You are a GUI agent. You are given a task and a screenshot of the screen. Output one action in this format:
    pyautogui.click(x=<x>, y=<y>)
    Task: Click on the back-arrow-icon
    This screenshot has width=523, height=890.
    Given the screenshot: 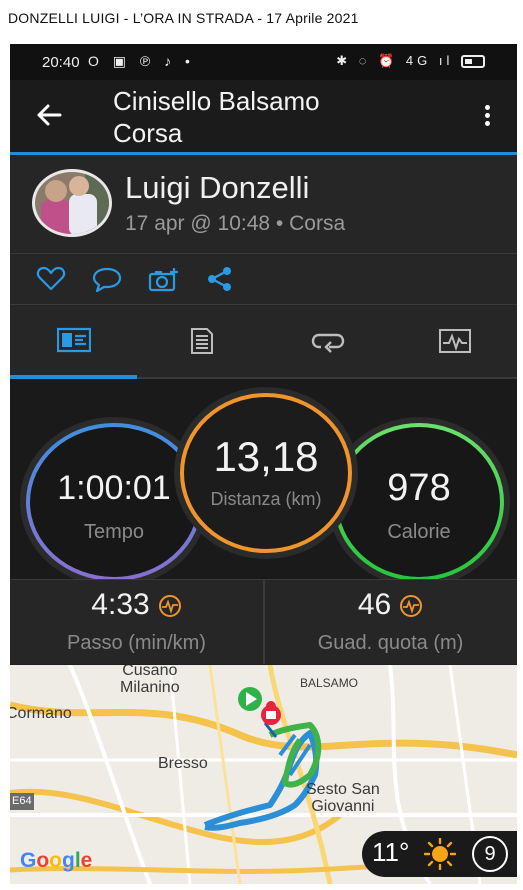 What is the action you would take?
    pyautogui.click(x=49, y=115)
    